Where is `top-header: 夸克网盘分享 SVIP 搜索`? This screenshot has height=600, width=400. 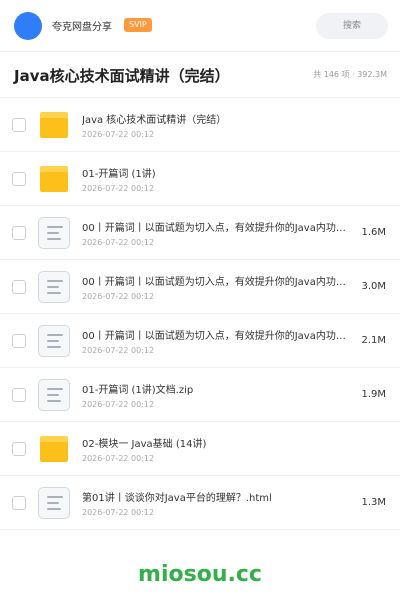 top-header: 夸克网盘分享 SVIP 搜索 is located at coordinates (200, 26).